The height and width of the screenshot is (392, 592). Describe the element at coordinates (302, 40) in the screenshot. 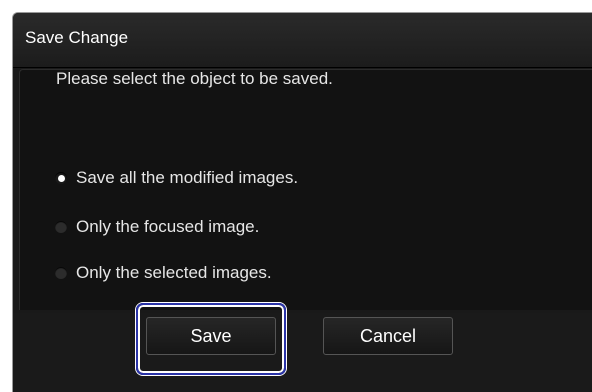

I see `dialog-titlebar: Save Change` at that location.